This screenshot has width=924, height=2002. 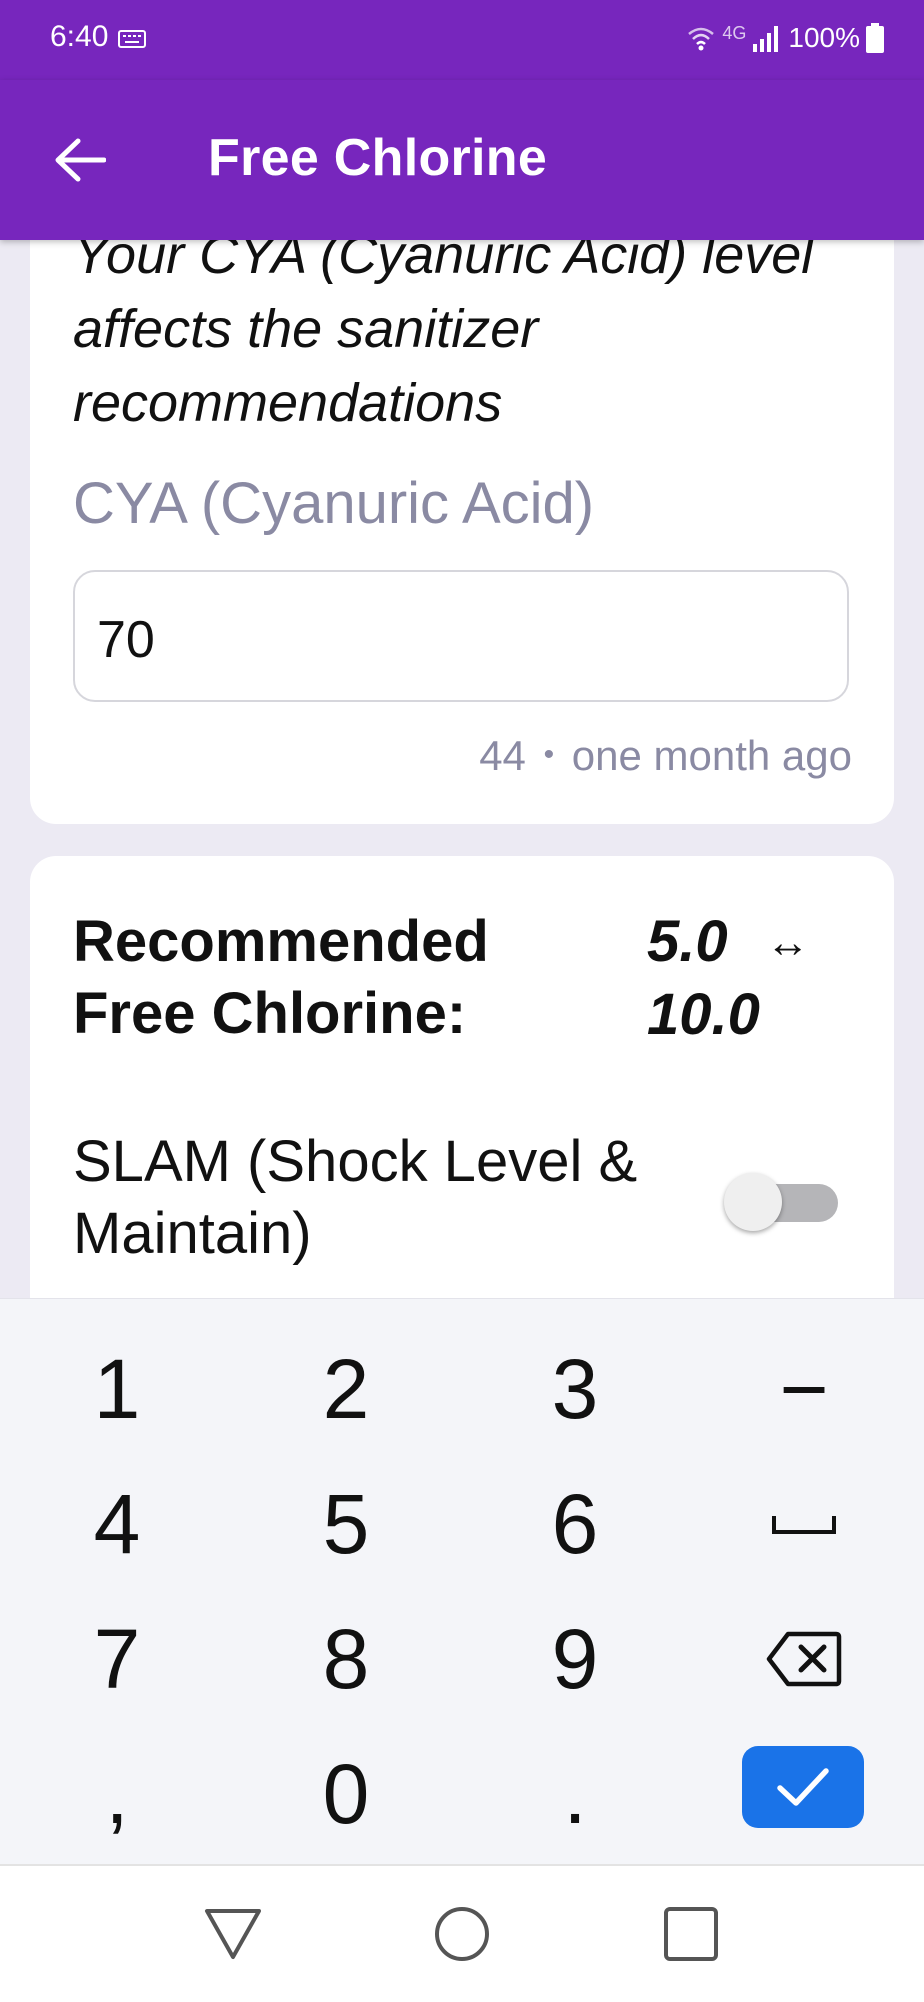 What do you see at coordinates (281, 978) in the screenshot?
I see `recommended-label: Recommended Free Chlorine:` at bounding box center [281, 978].